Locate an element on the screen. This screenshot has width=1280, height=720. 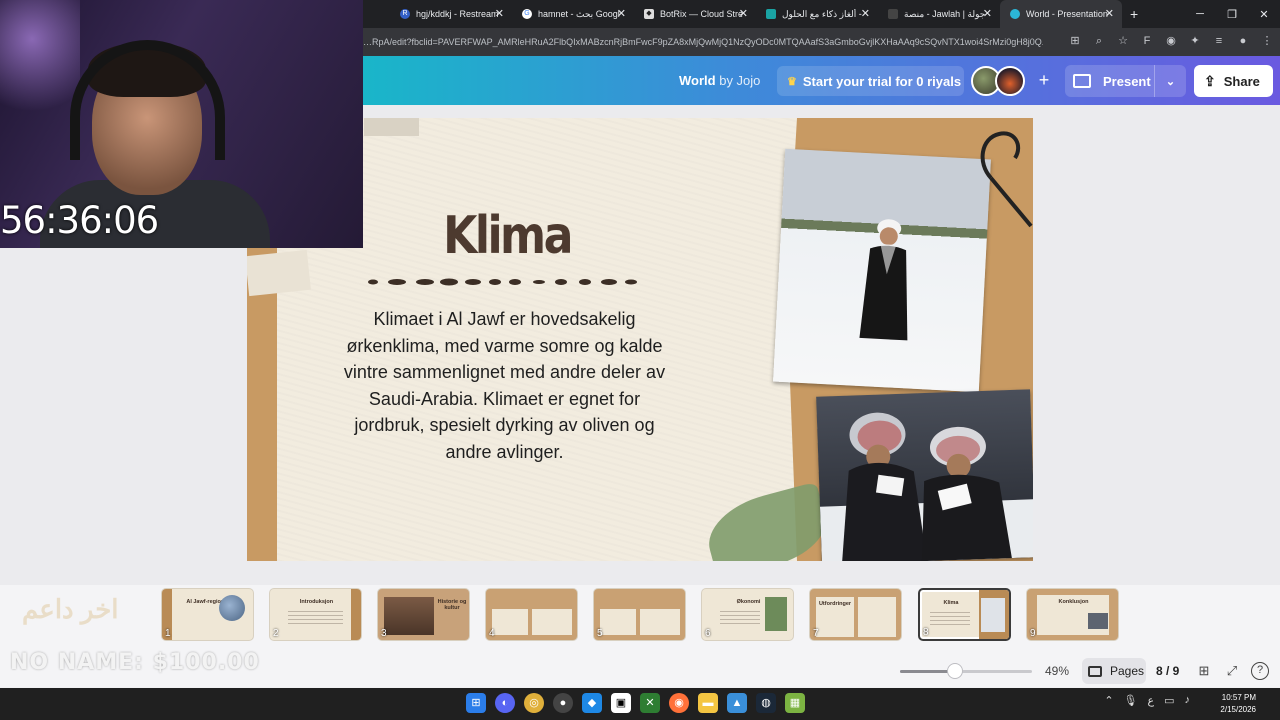
minecraft-icon: ▦ is located at coordinates (795, 703).